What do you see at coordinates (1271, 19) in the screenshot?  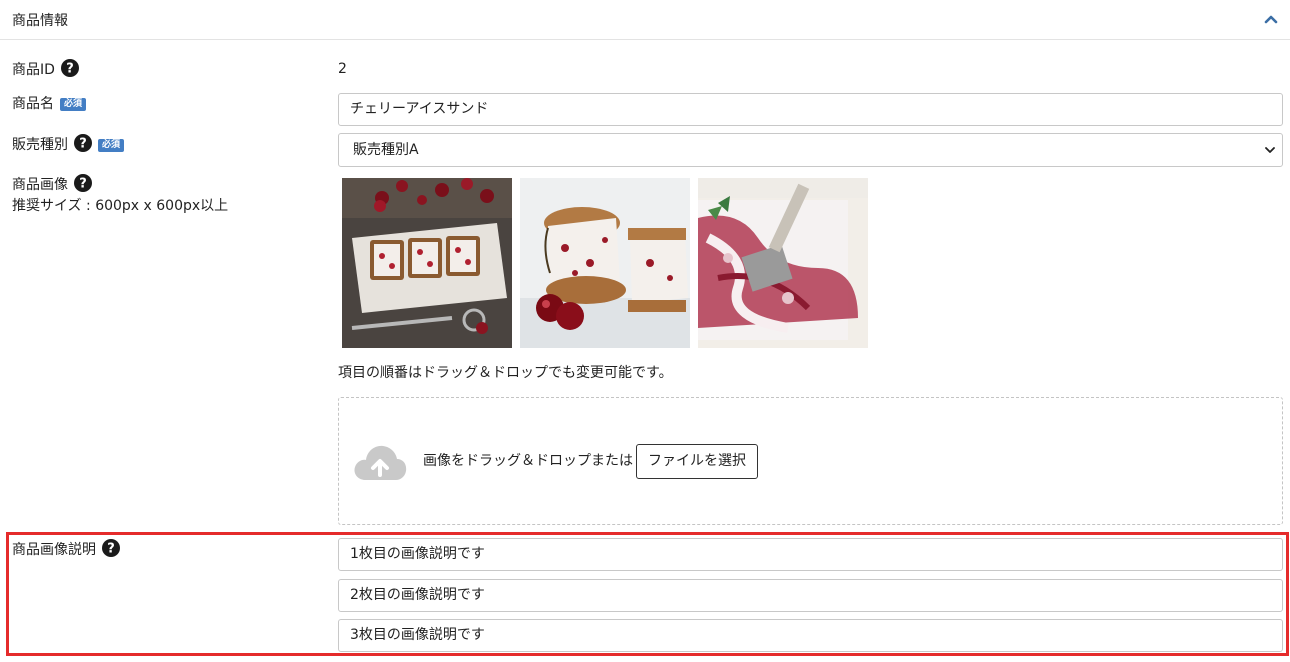 I see `chevron-up-icon` at bounding box center [1271, 19].